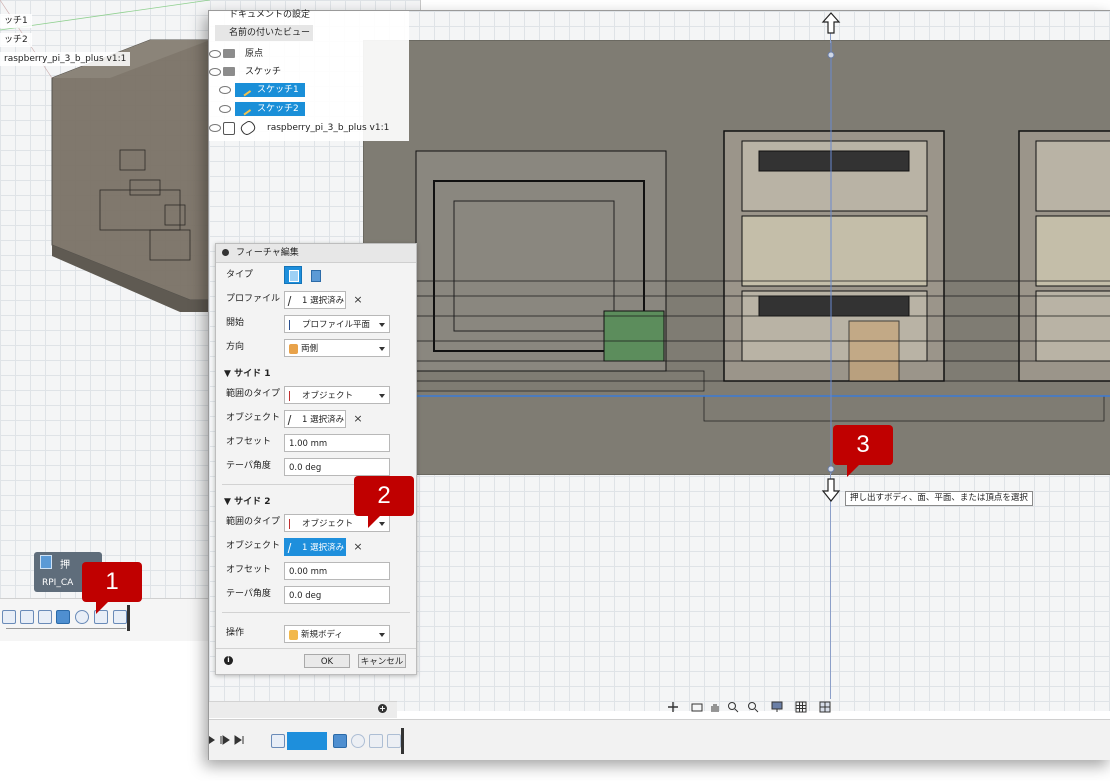  What do you see at coordinates (248, 466) in the screenshot?
I see `taper1-label: テーパ角度` at bounding box center [248, 466].